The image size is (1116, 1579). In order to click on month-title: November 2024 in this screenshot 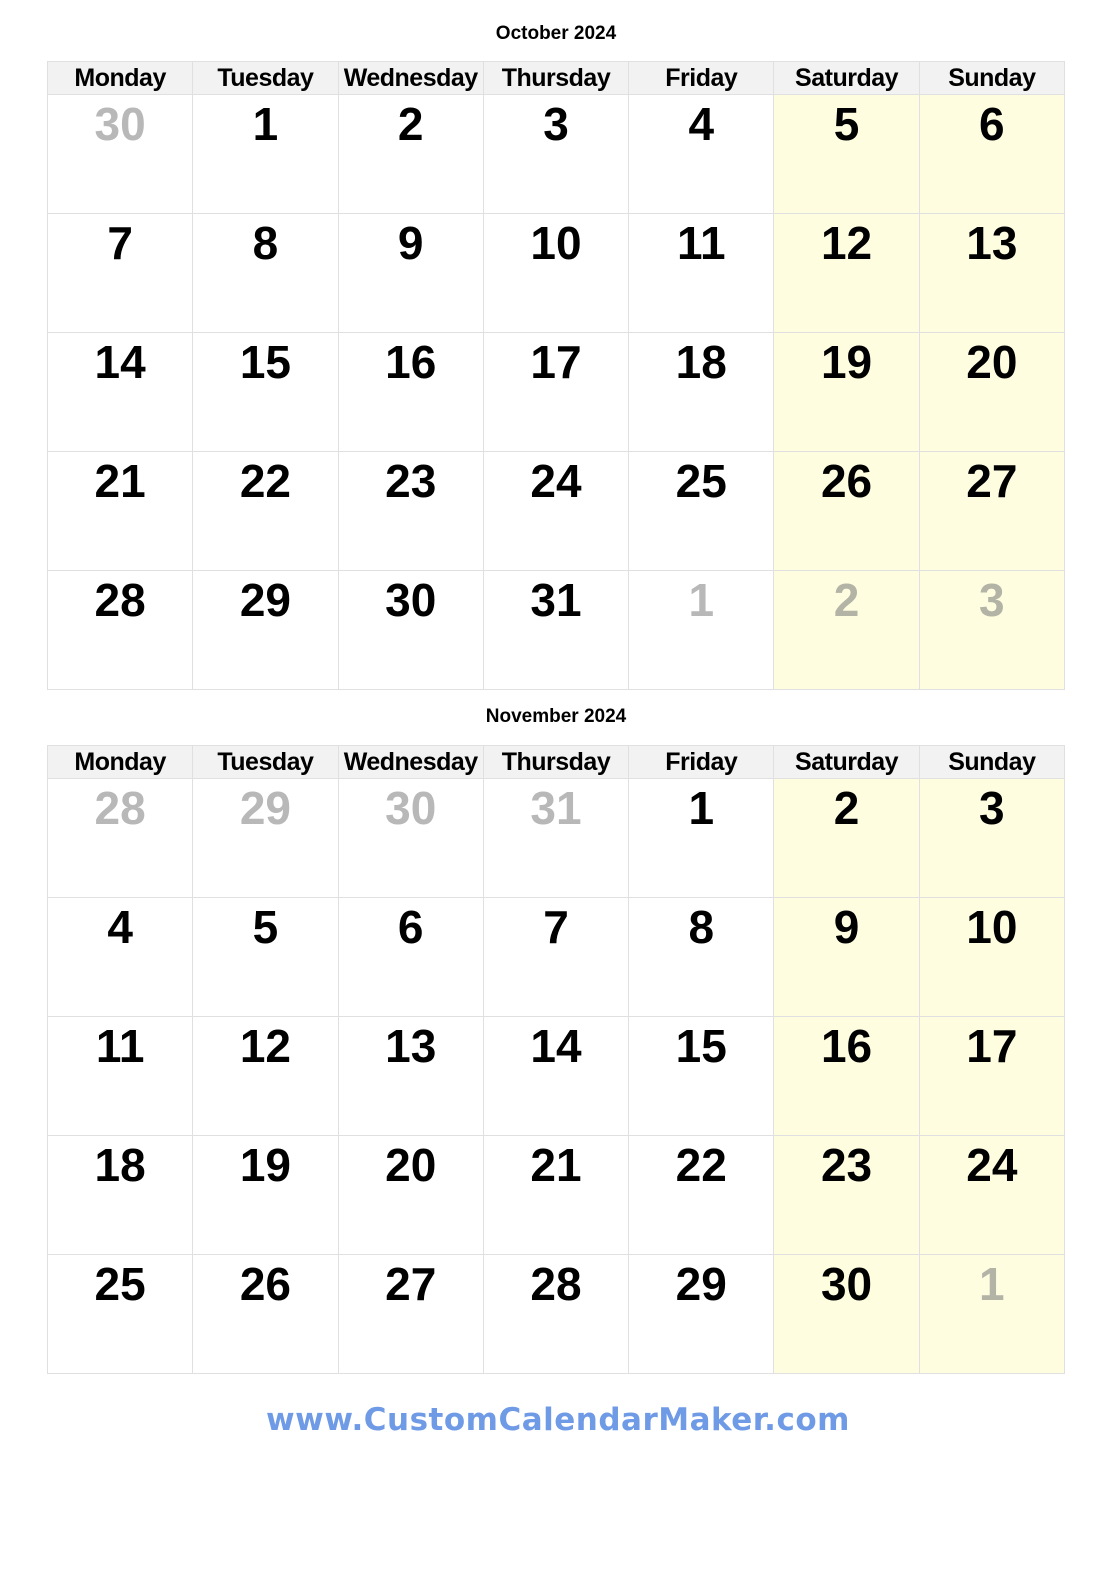, I will do `click(556, 716)`.